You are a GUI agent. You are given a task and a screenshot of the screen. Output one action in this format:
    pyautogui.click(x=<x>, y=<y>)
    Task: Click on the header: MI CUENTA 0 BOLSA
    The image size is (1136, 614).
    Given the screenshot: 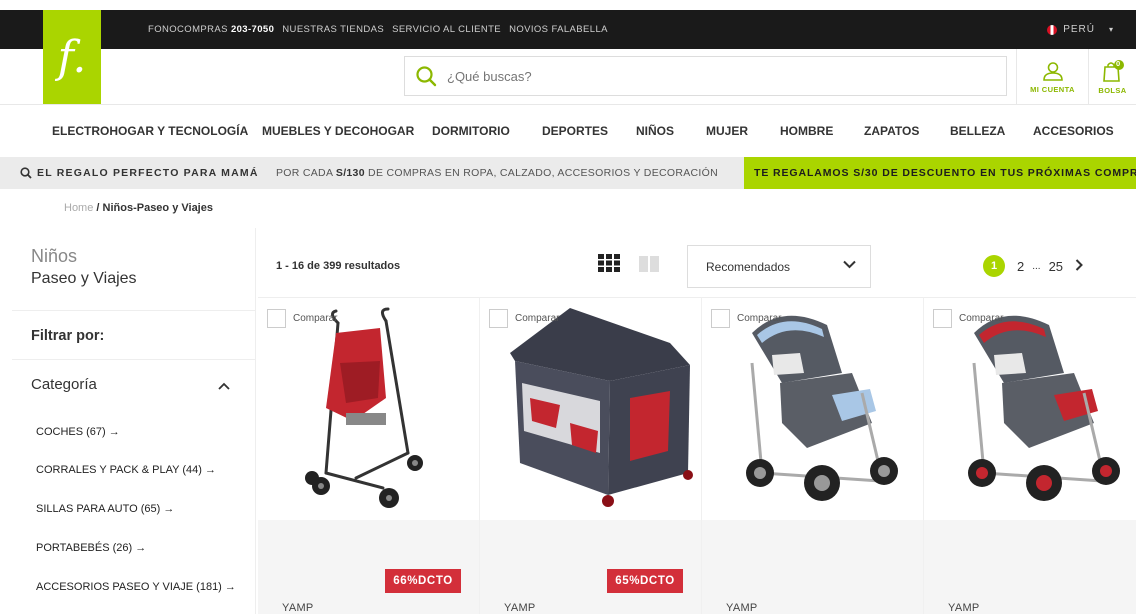 What is the action you would take?
    pyautogui.click(x=568, y=77)
    